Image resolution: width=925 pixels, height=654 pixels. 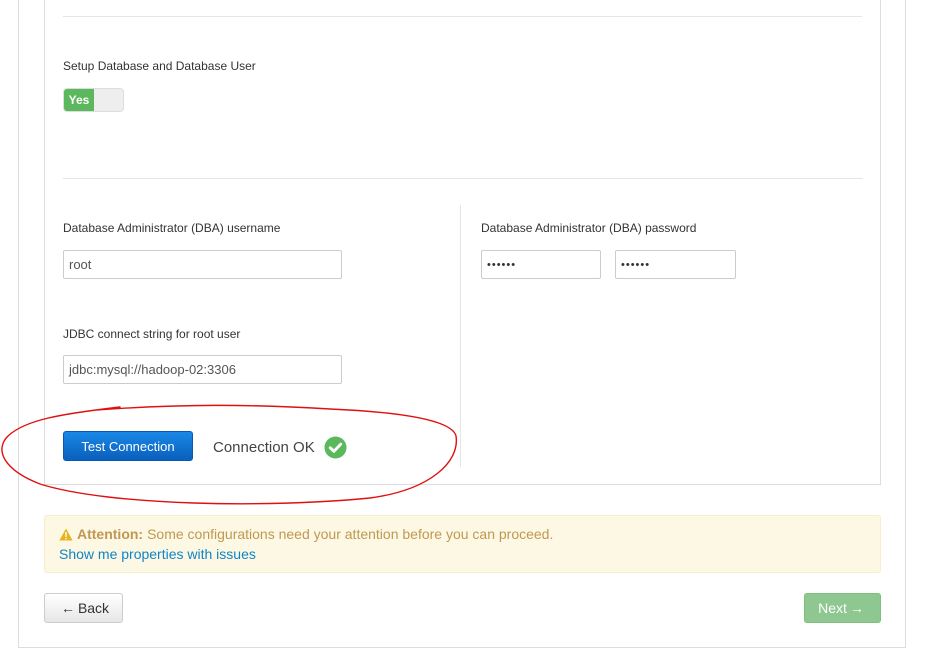 I want to click on connection-status-text: Connection OK, so click(x=264, y=447).